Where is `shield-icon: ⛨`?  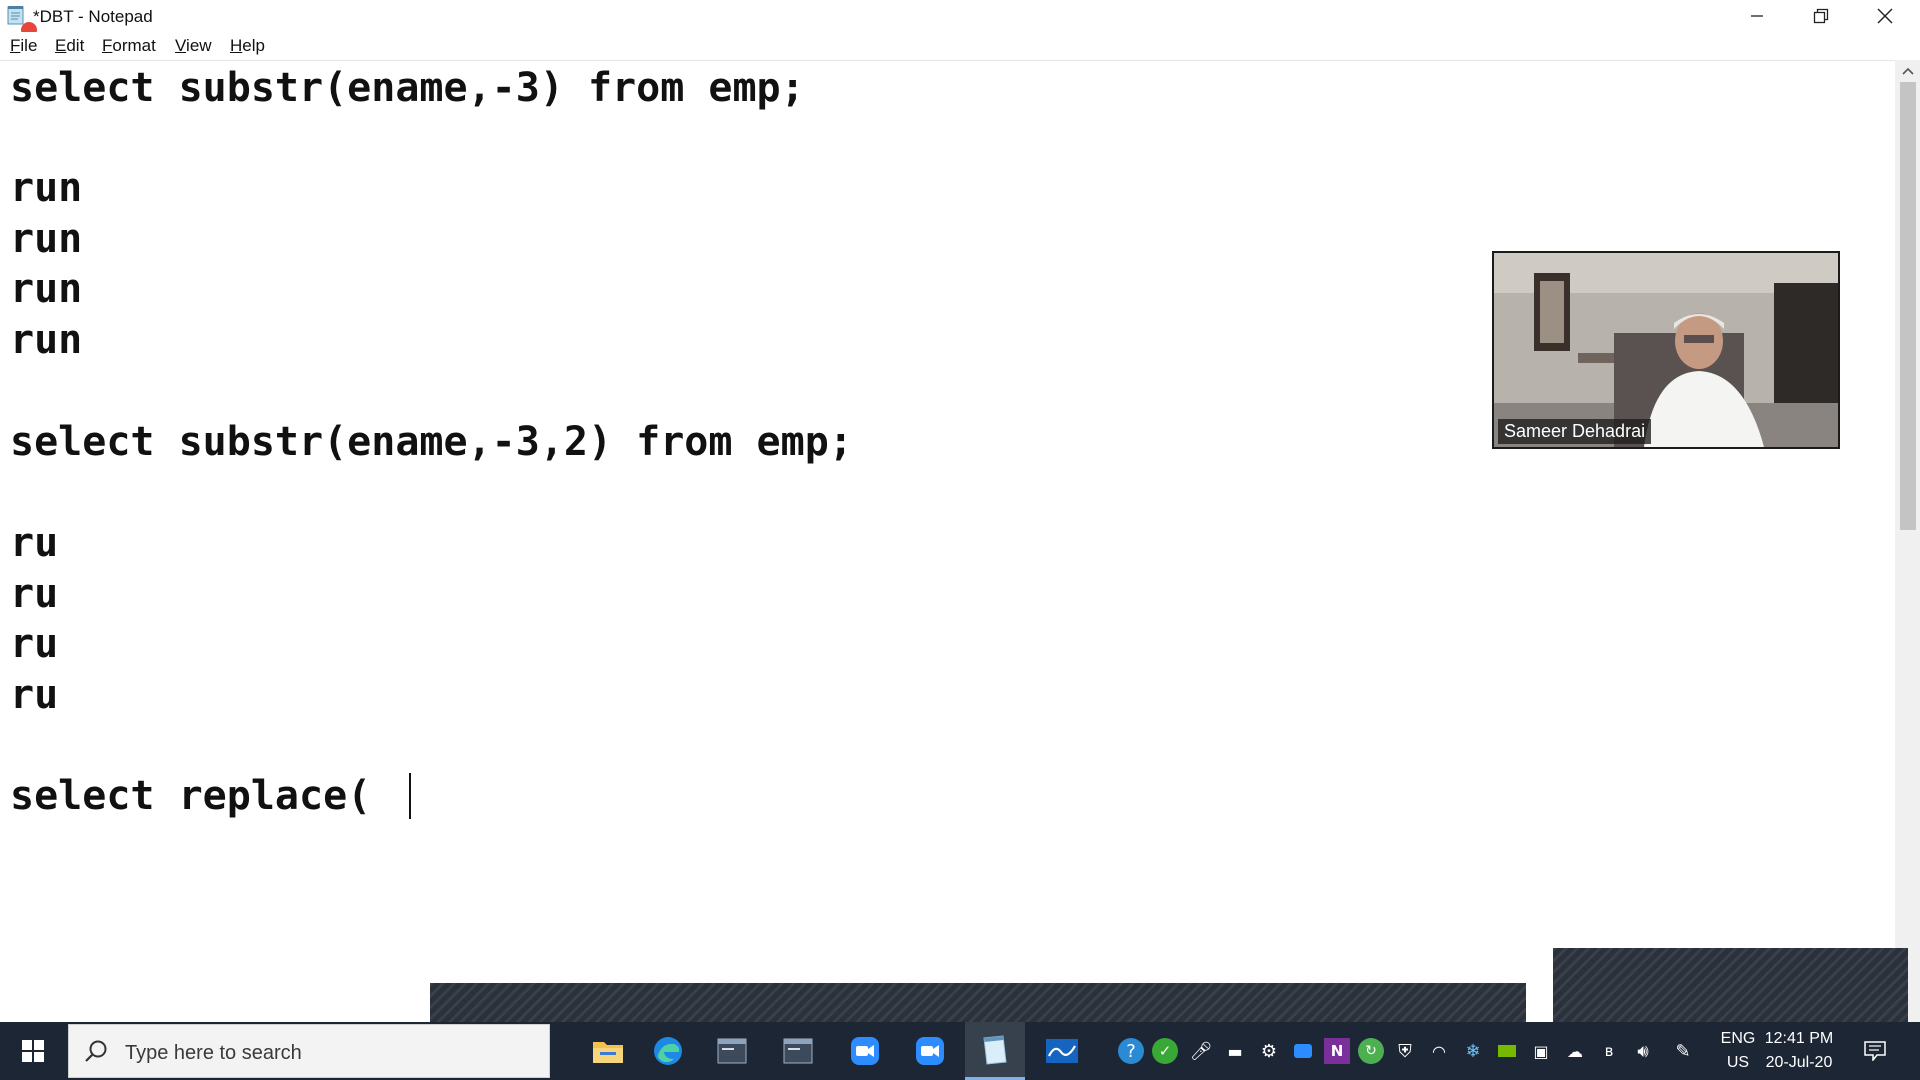 shield-icon: ⛨ is located at coordinates (1405, 1051).